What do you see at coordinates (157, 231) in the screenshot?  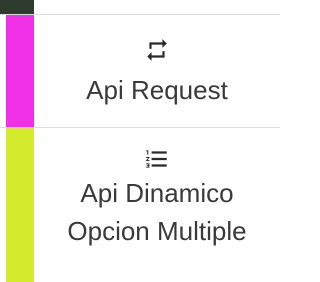 I see `api-dinamico-label-line2: Opcion Multiple` at bounding box center [157, 231].